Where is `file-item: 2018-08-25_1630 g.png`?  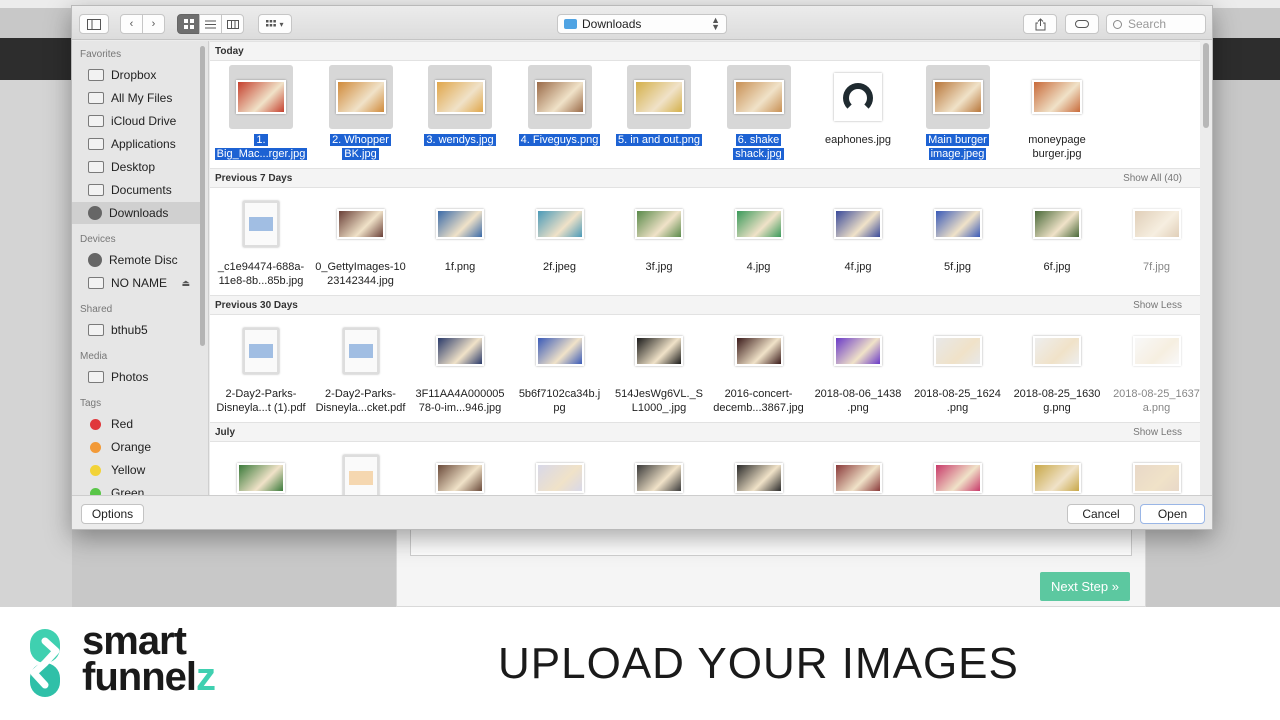
file-item: 2018-08-25_1630 g.png is located at coordinates (1057, 369).